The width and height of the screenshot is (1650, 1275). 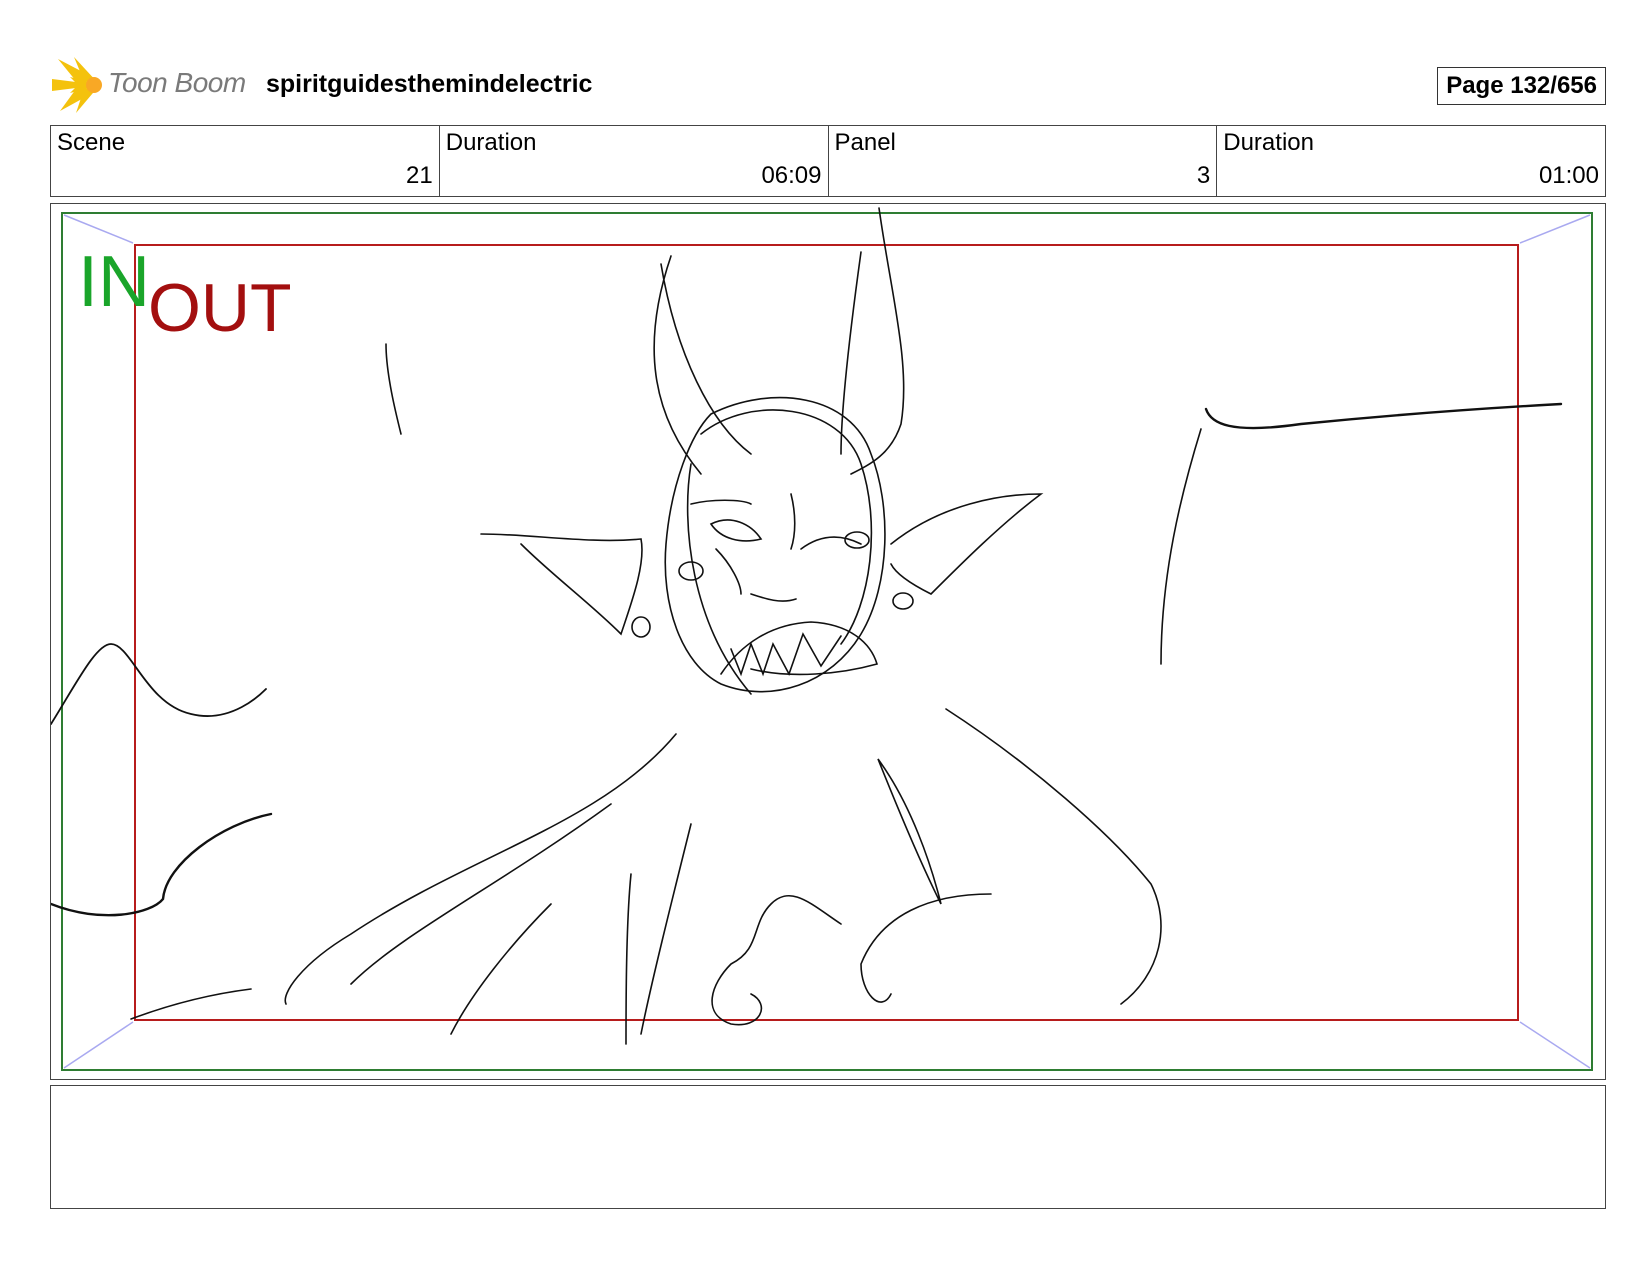 I want to click on scene-label: Scene, so click(x=91, y=142).